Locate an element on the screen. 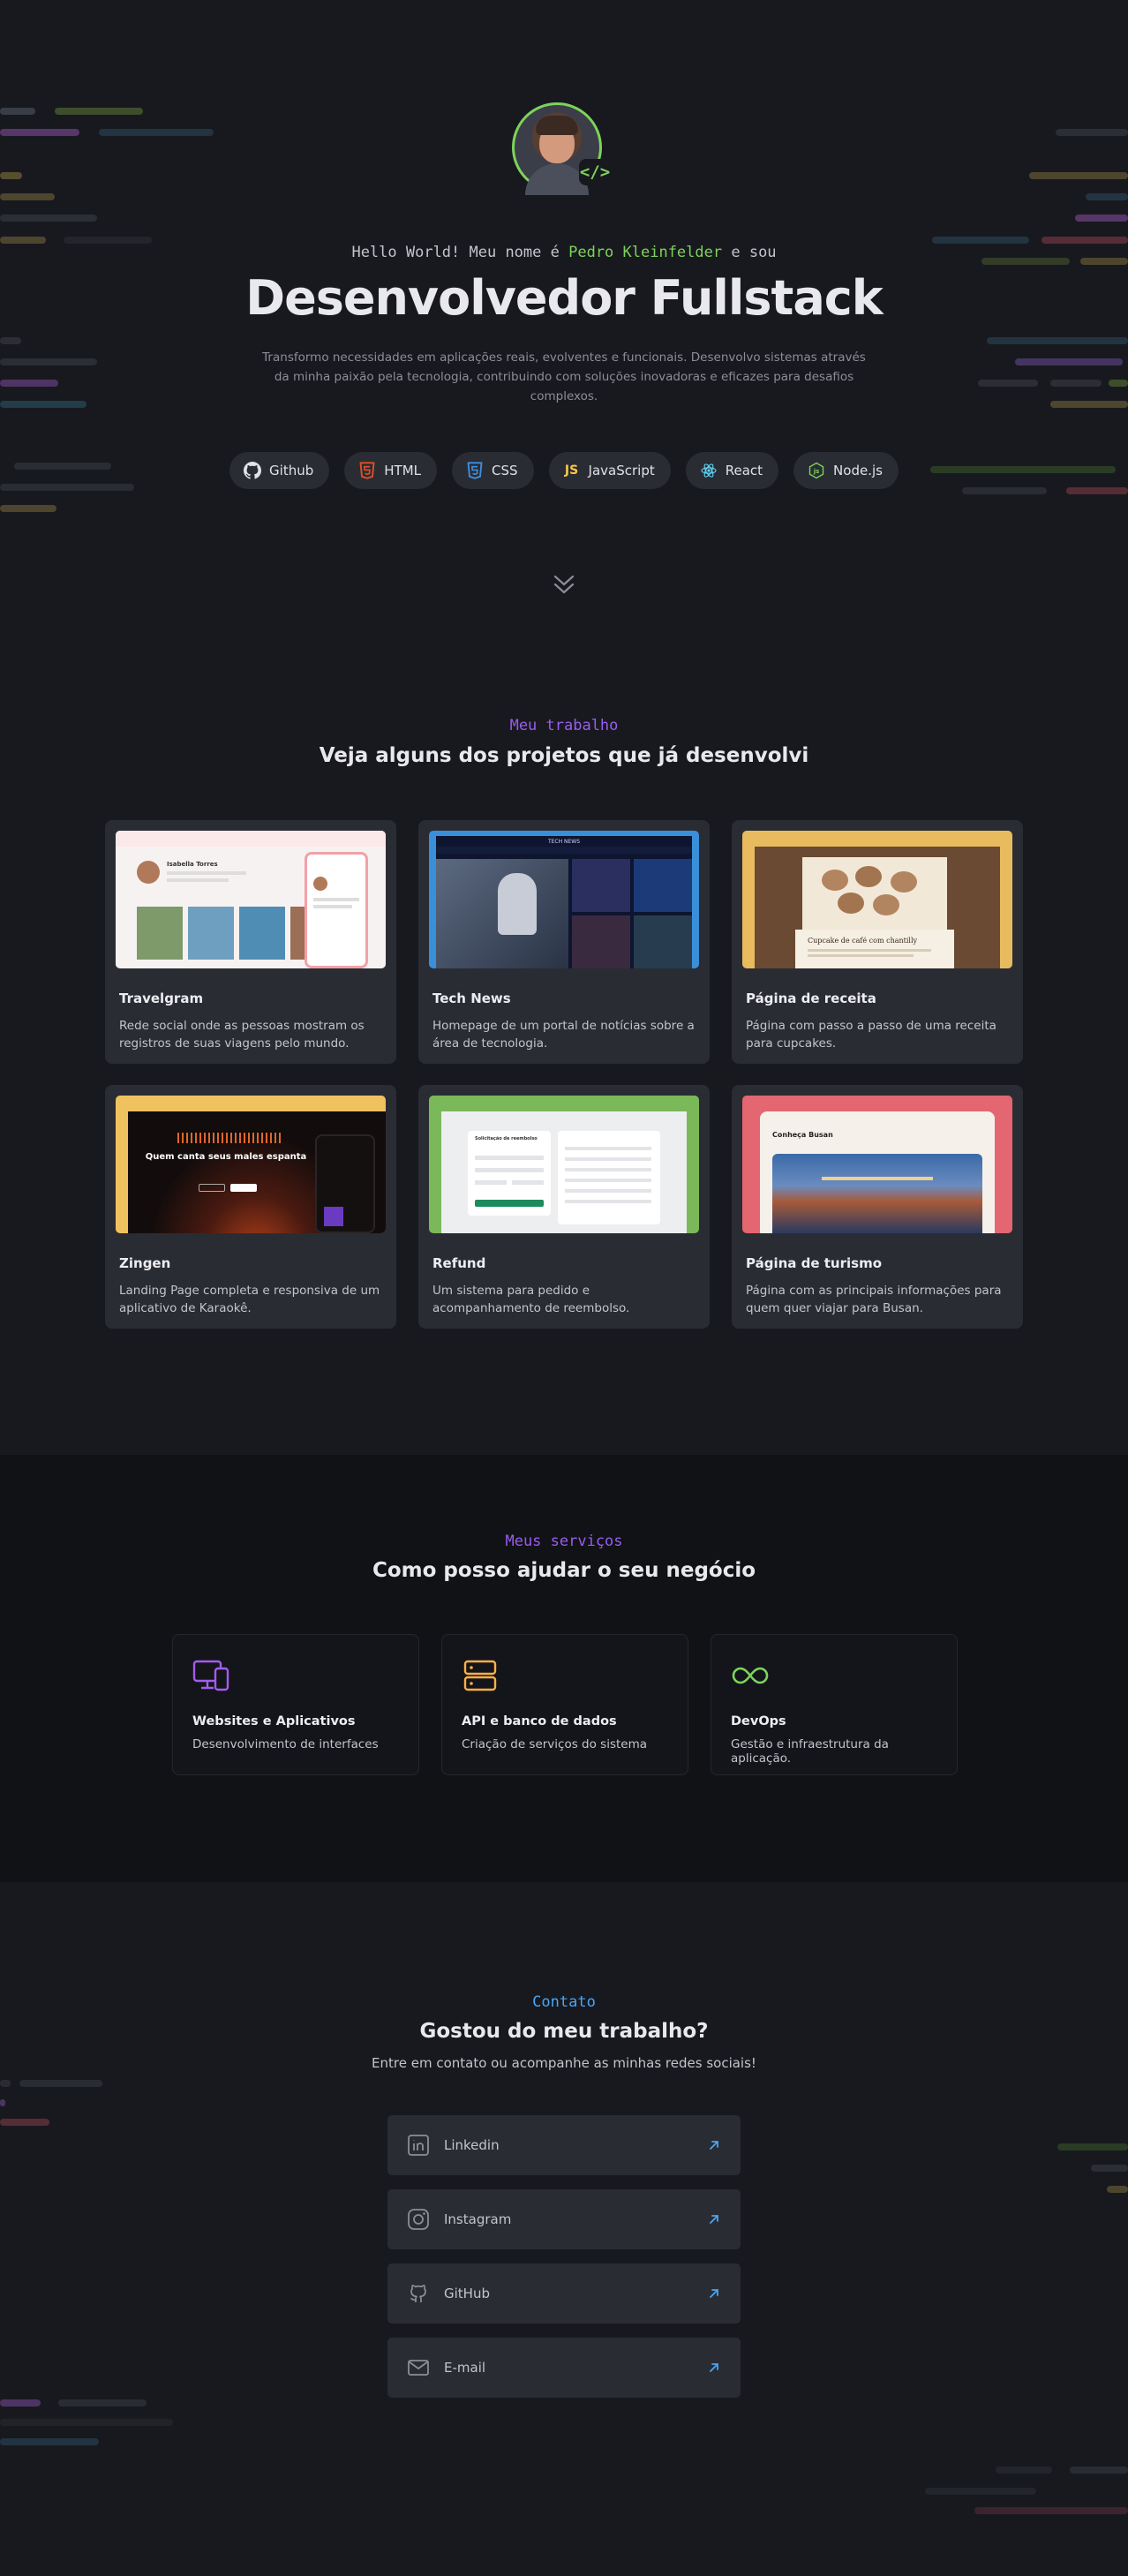 The width and height of the screenshot is (1128, 2576). tech-badge-css: CSS is located at coordinates (493, 471).